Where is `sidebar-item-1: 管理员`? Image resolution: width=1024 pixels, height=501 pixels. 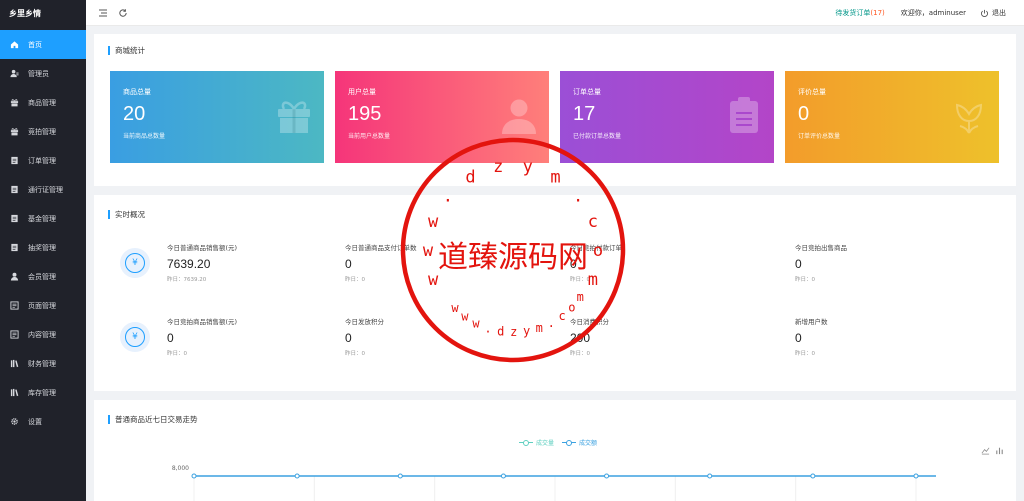
sidebar-item-1: 管理员 is located at coordinates (43, 73).